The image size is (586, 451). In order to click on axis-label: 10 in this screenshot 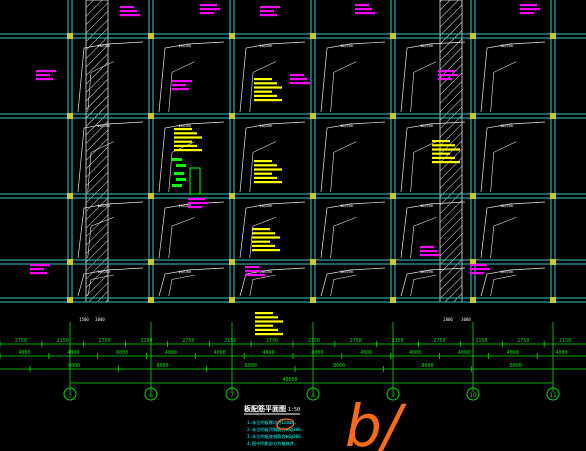, I will do `click(473, 395)`.